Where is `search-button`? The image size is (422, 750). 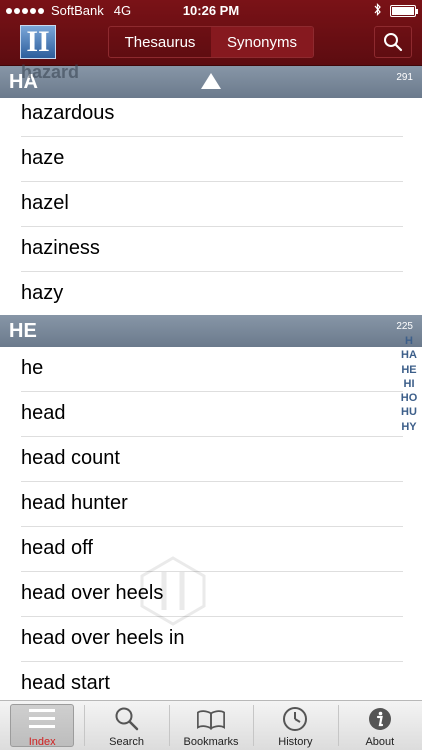 search-button is located at coordinates (393, 42).